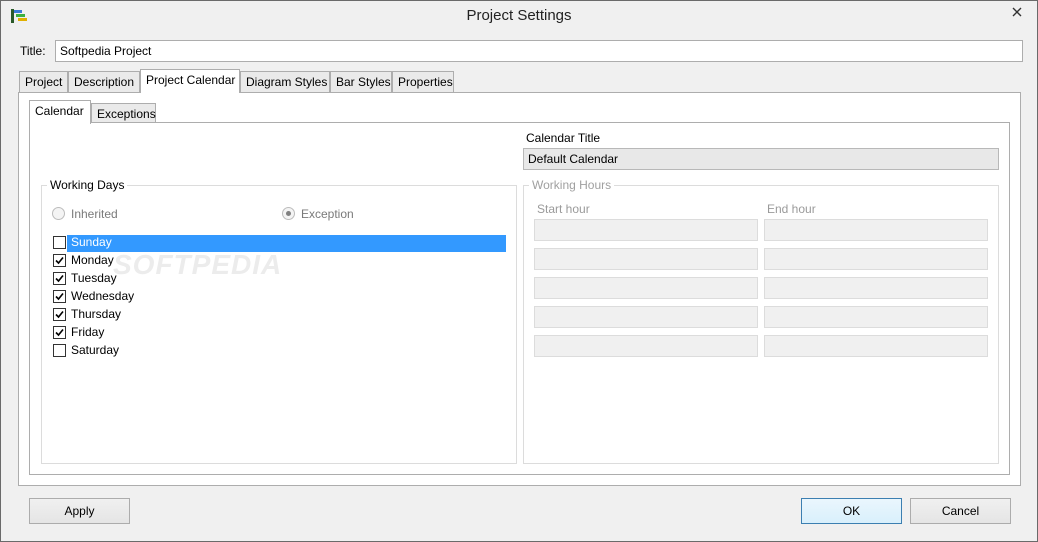 The height and width of the screenshot is (542, 1038). What do you see at coordinates (423, 81) in the screenshot?
I see `tab-properties: Properties` at bounding box center [423, 81].